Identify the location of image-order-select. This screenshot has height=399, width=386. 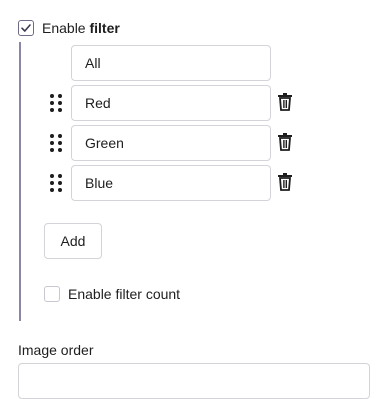
(194, 381).